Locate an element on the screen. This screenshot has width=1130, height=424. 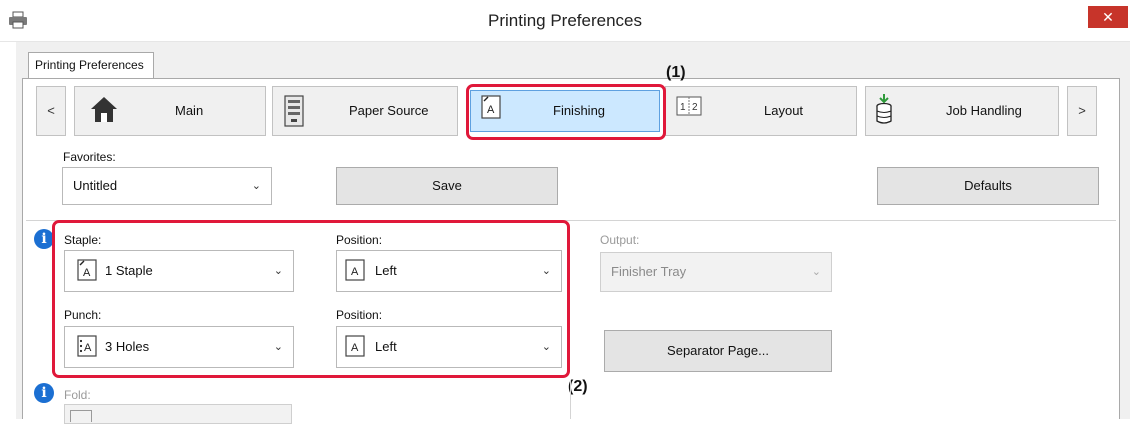
callout-label-1: (1) is located at coordinates (676, 72).